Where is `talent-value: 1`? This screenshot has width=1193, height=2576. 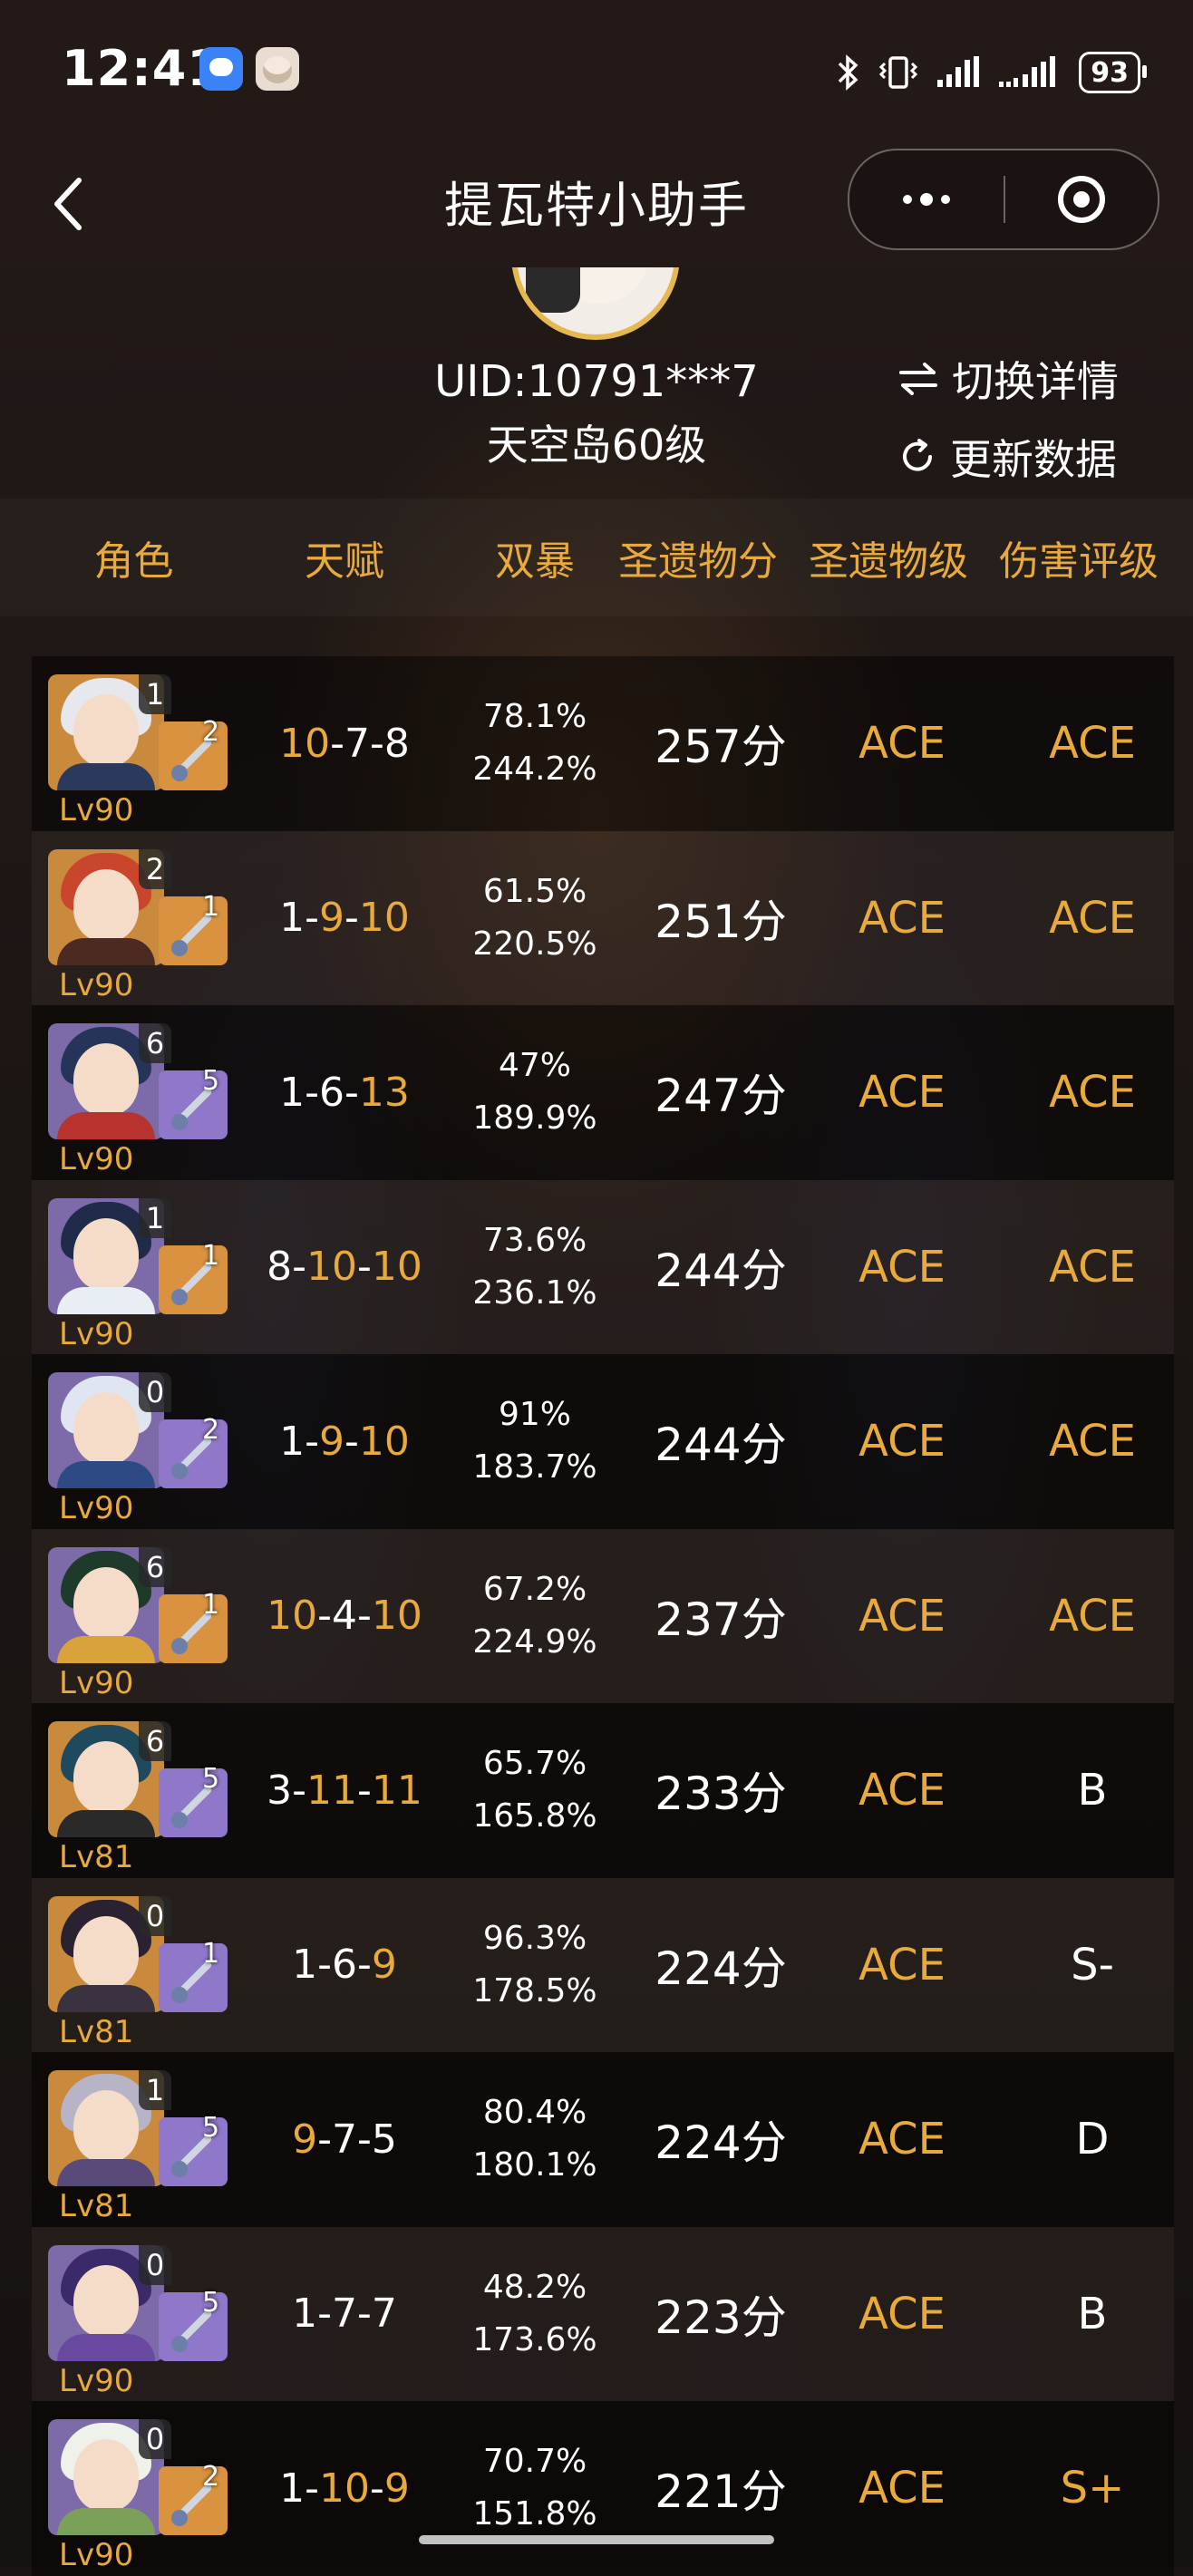
talent-value: 1 is located at coordinates (292, 1092).